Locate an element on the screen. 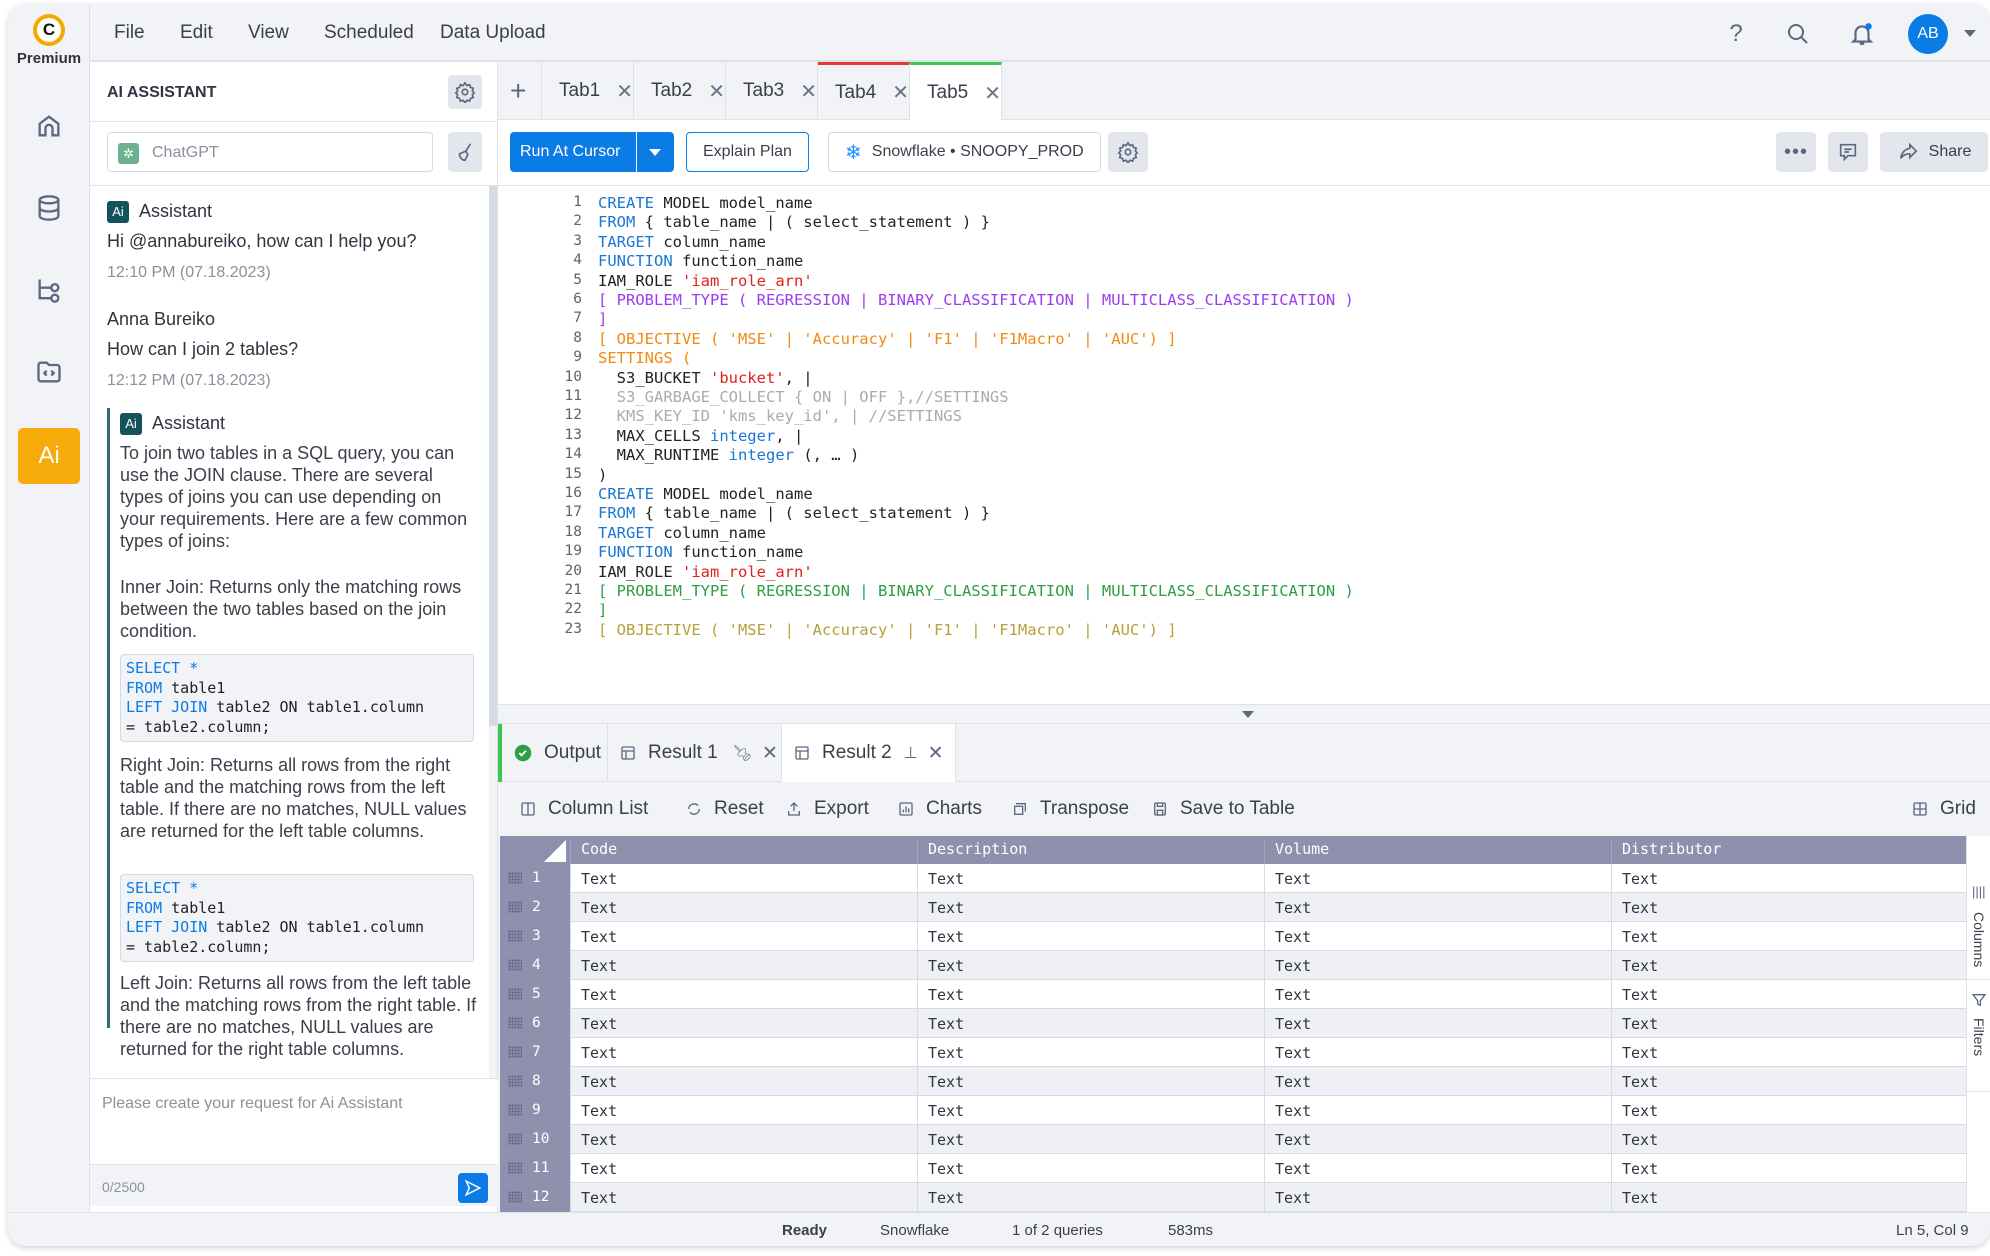  charts-button: Charts is located at coordinates (940, 809).